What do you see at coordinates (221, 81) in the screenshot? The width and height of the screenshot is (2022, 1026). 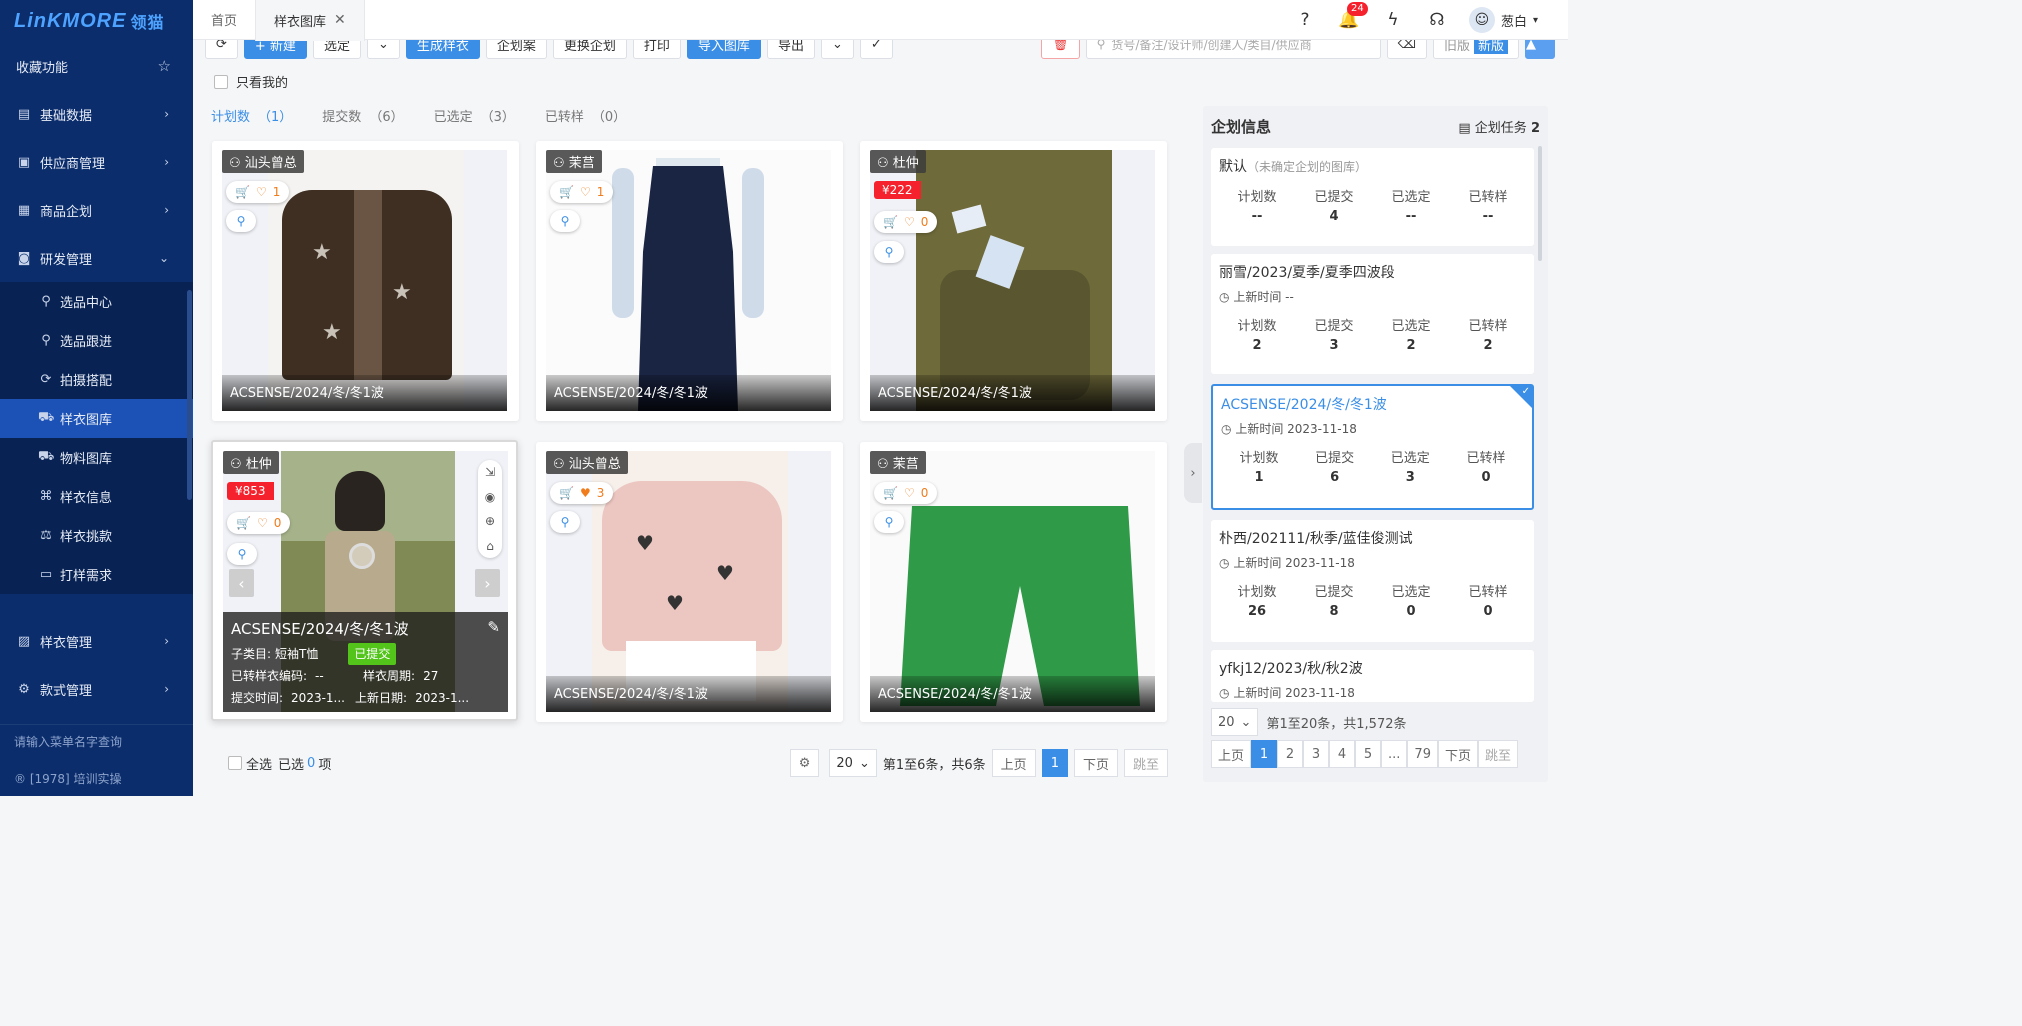 I see `checkbox` at bounding box center [221, 81].